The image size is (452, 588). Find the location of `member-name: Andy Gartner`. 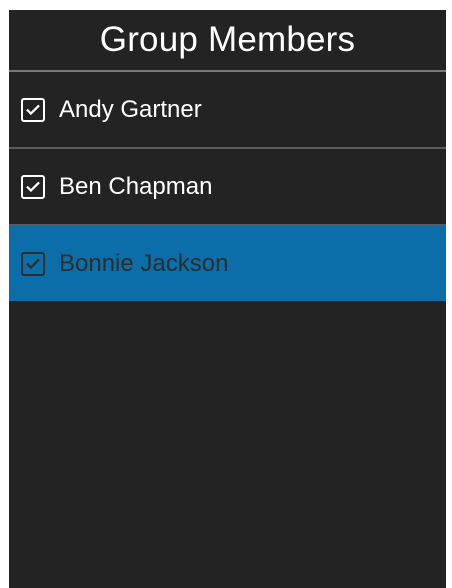

member-name: Andy Gartner is located at coordinates (130, 109).